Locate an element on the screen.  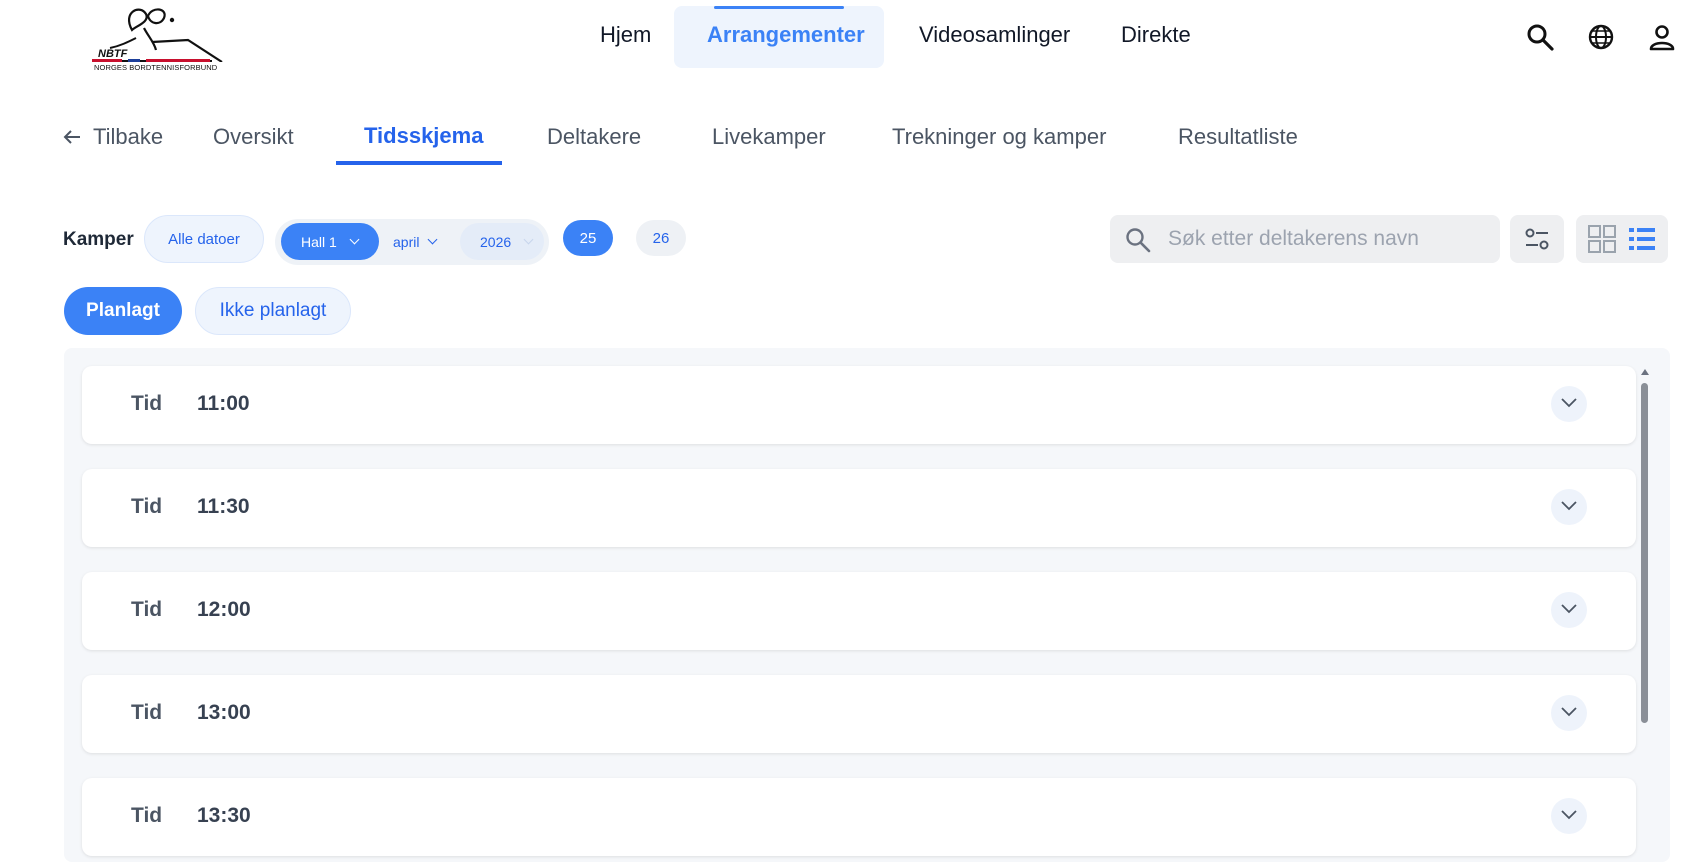
scroll-up-arrow is located at coordinates (1645, 372).